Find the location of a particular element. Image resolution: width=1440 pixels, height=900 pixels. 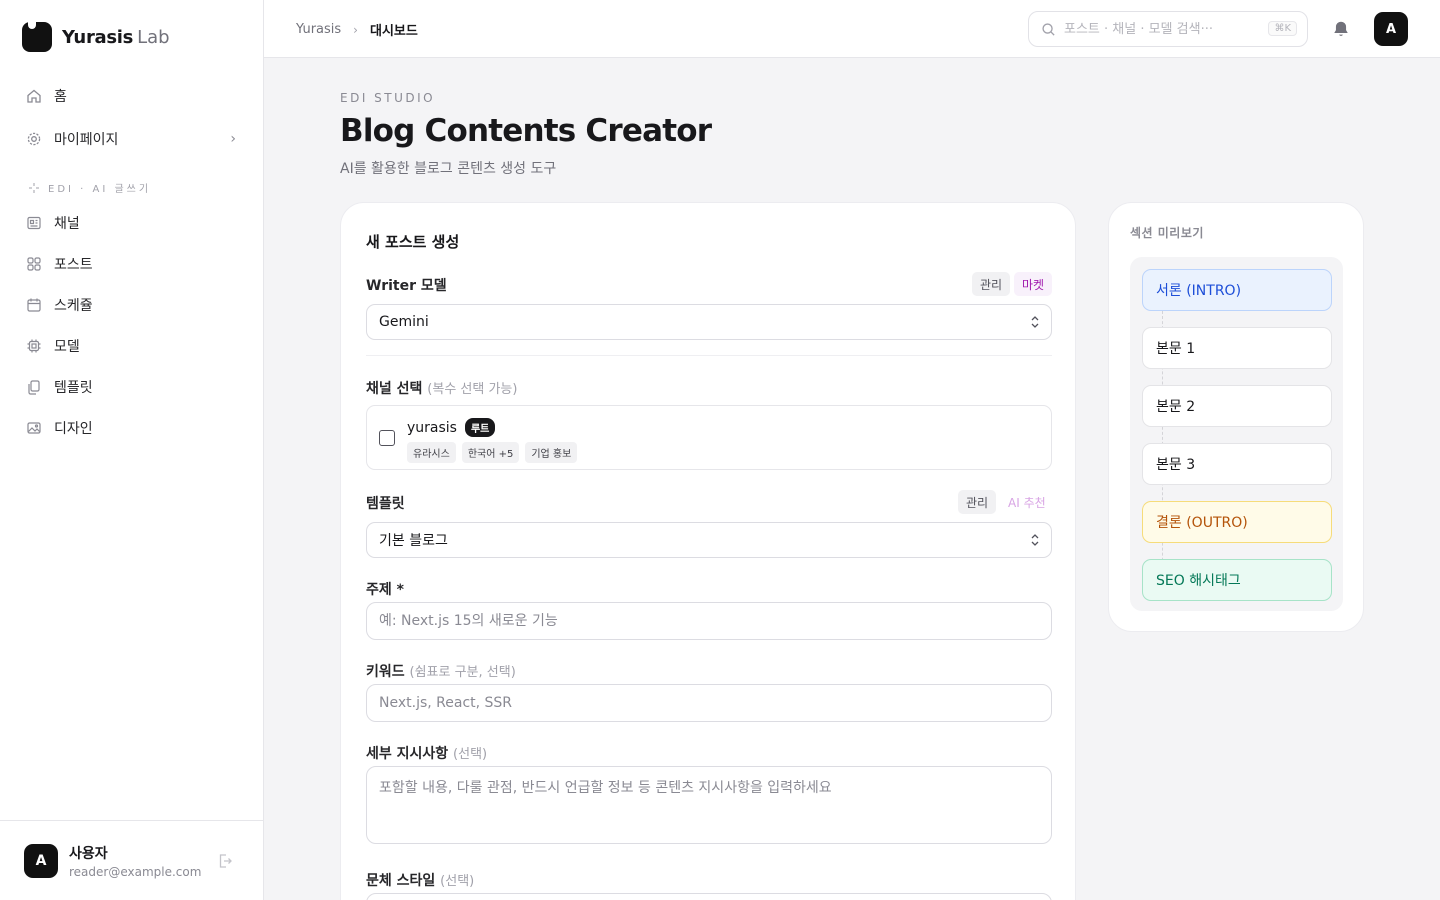

writer-model-select: Gemini is located at coordinates (709, 322).